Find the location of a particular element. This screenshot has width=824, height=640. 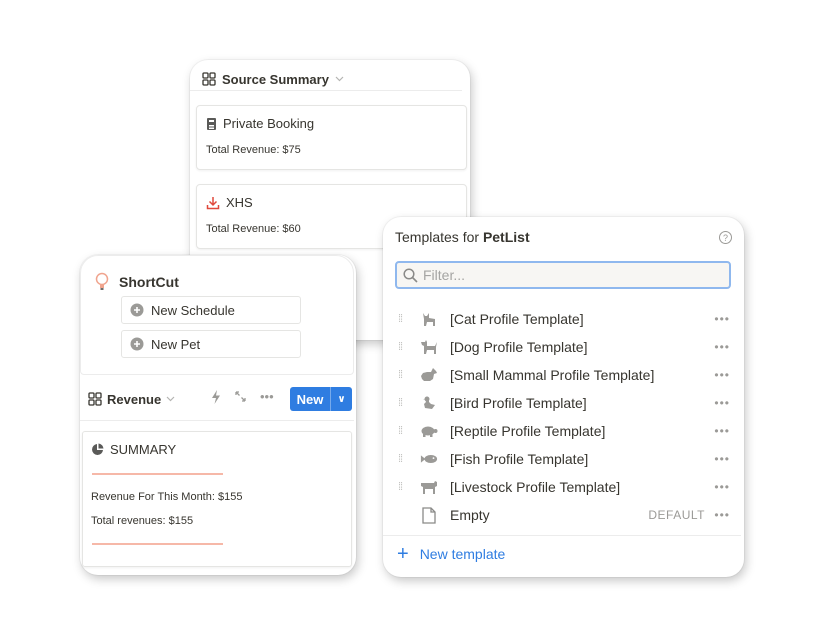

pie-chart-icon is located at coordinates (98, 449).